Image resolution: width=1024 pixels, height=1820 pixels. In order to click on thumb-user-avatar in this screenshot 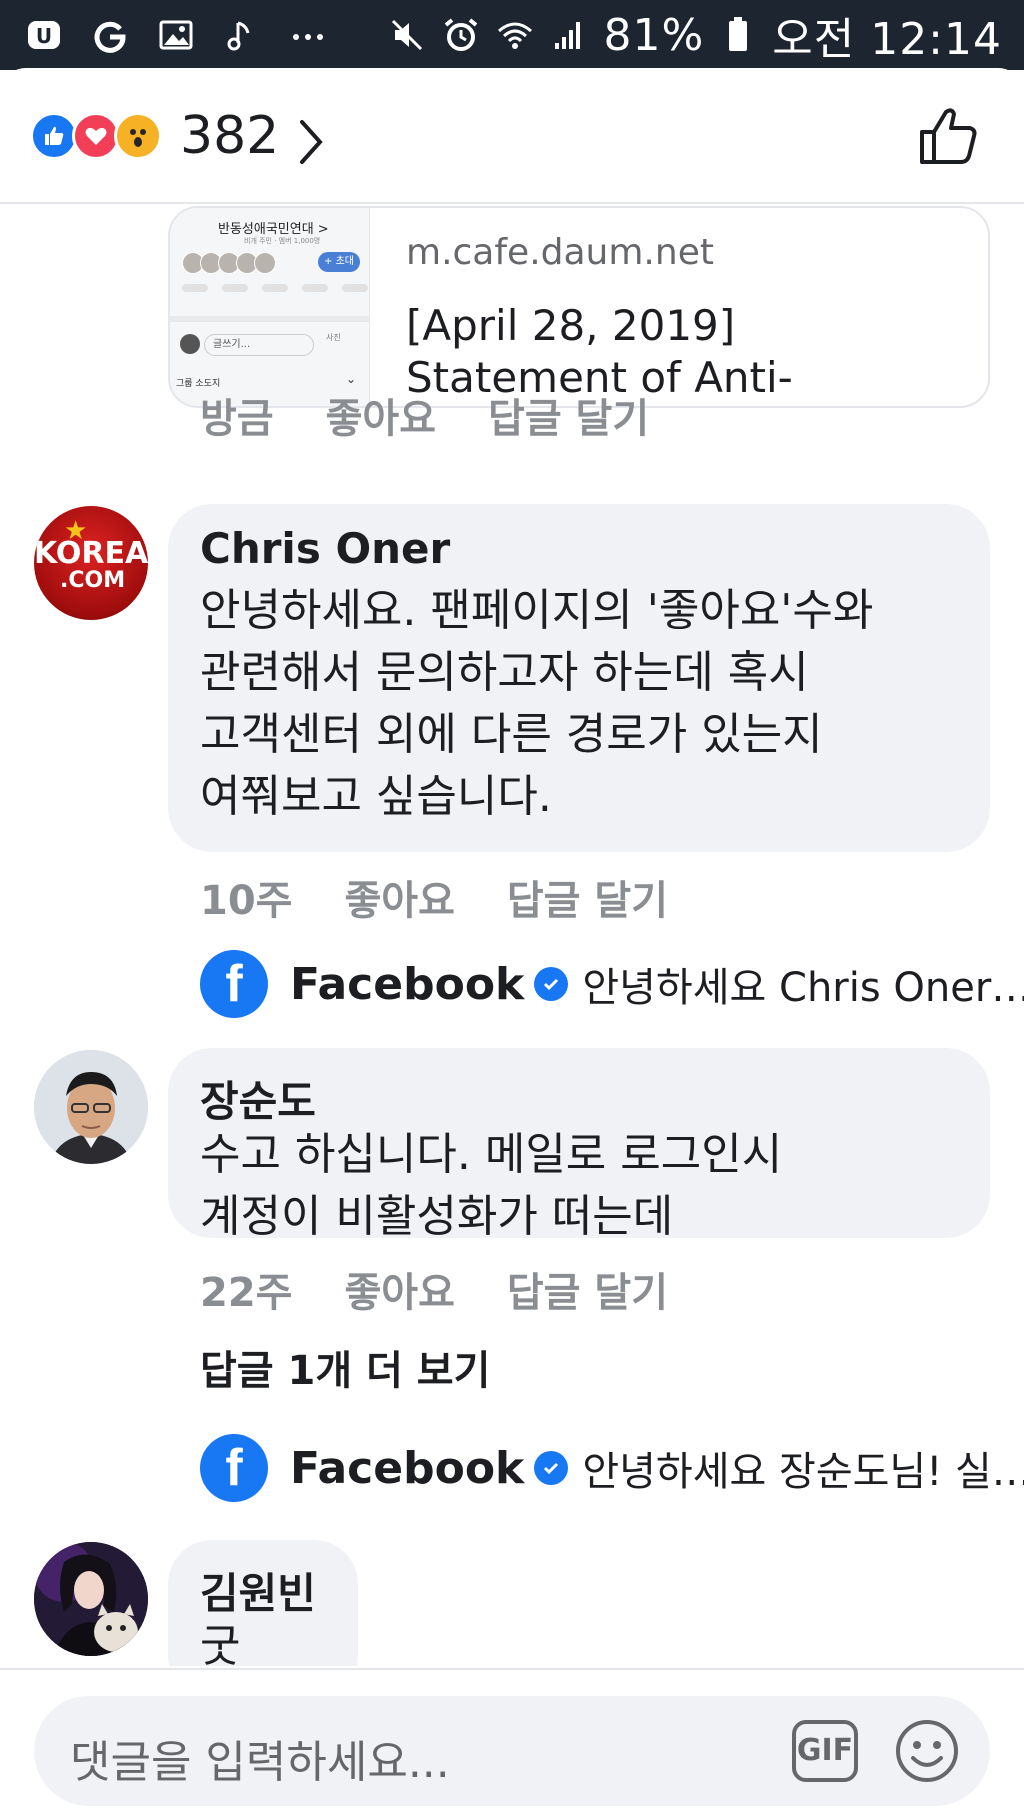, I will do `click(190, 344)`.